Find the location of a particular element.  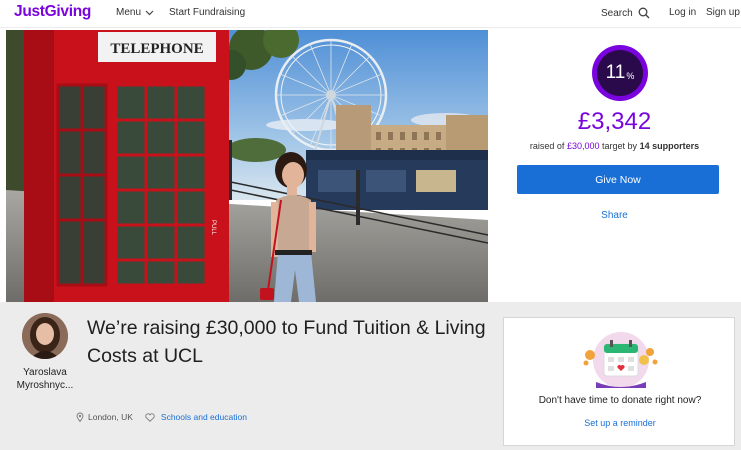

progress-percent: 11% is located at coordinates (620, 73).